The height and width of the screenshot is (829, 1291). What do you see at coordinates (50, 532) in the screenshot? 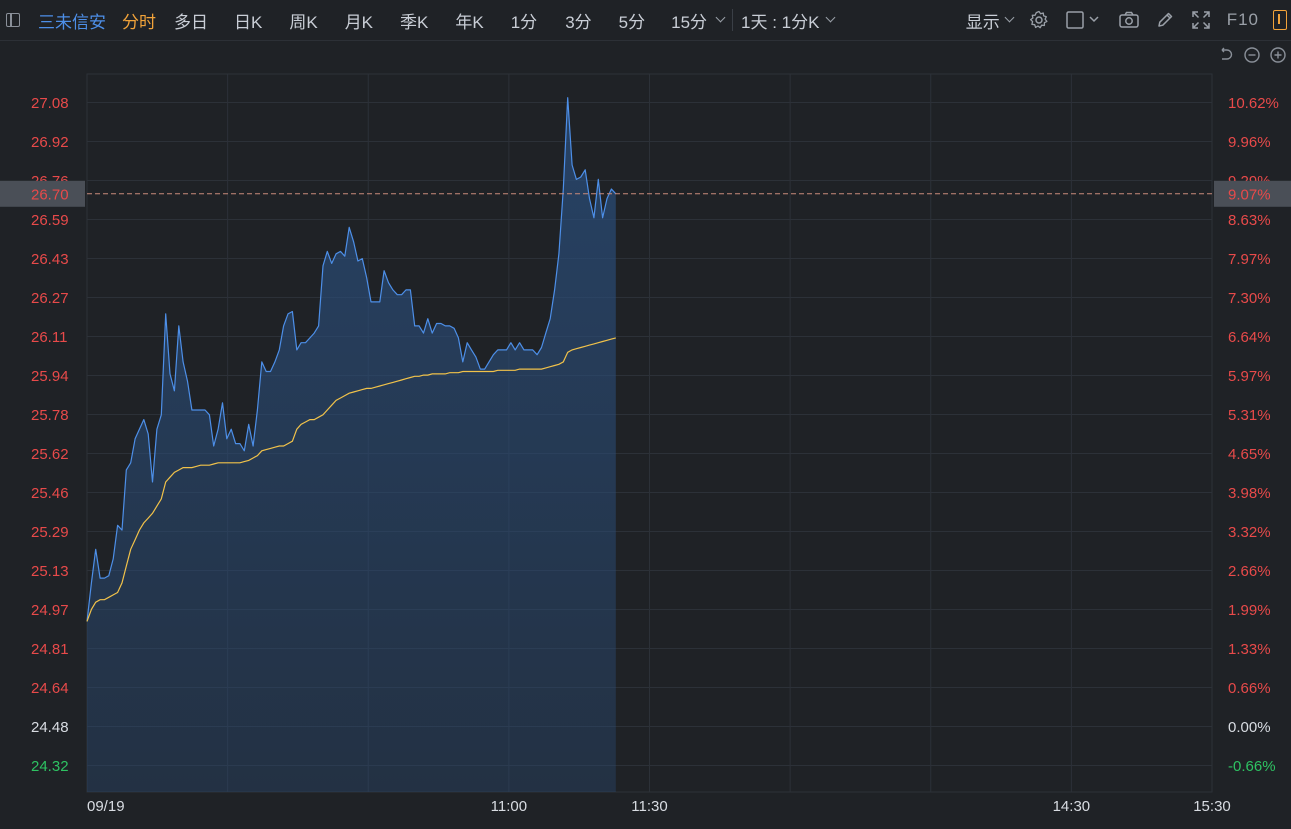
I see `y-left-tick-label: 25.29` at bounding box center [50, 532].